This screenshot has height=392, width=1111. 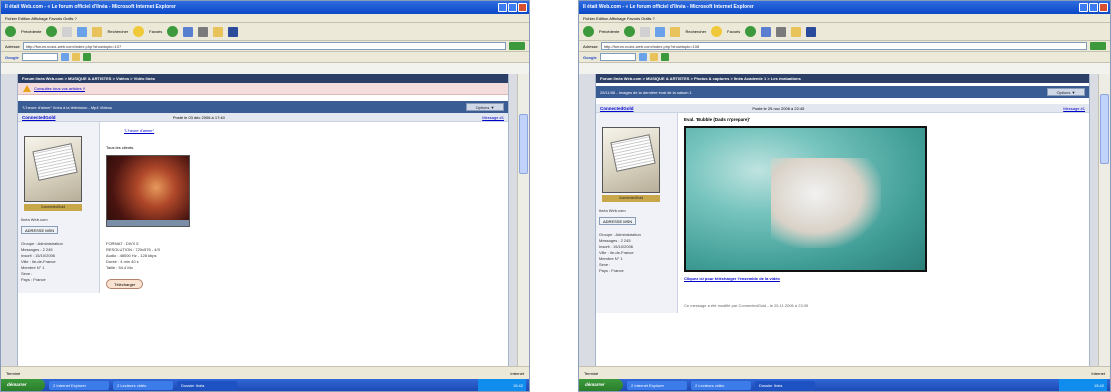 What do you see at coordinates (517, 385) in the screenshot?
I see `clock: 15:42` at bounding box center [517, 385].